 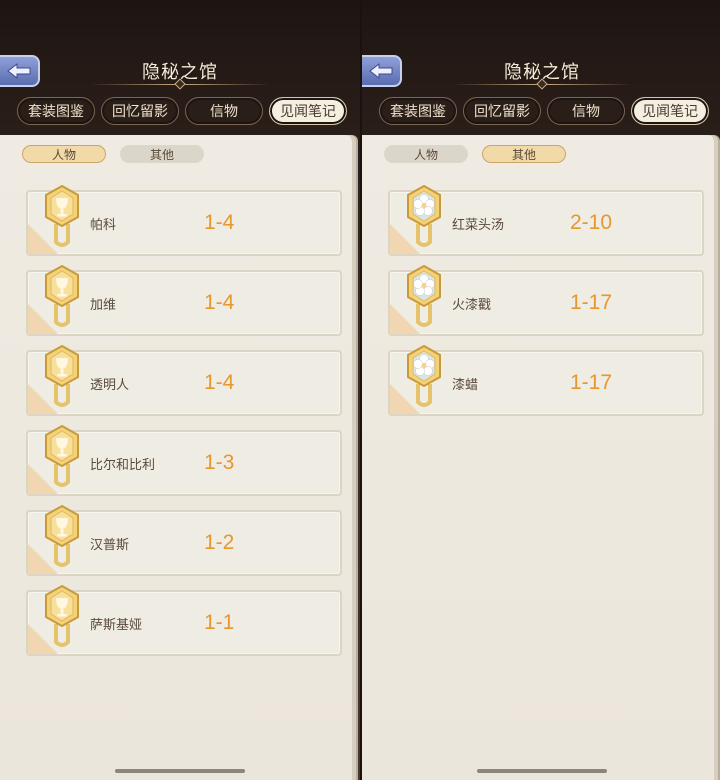 I want to click on list-item: 加维 1-4, so click(x=184, y=303).